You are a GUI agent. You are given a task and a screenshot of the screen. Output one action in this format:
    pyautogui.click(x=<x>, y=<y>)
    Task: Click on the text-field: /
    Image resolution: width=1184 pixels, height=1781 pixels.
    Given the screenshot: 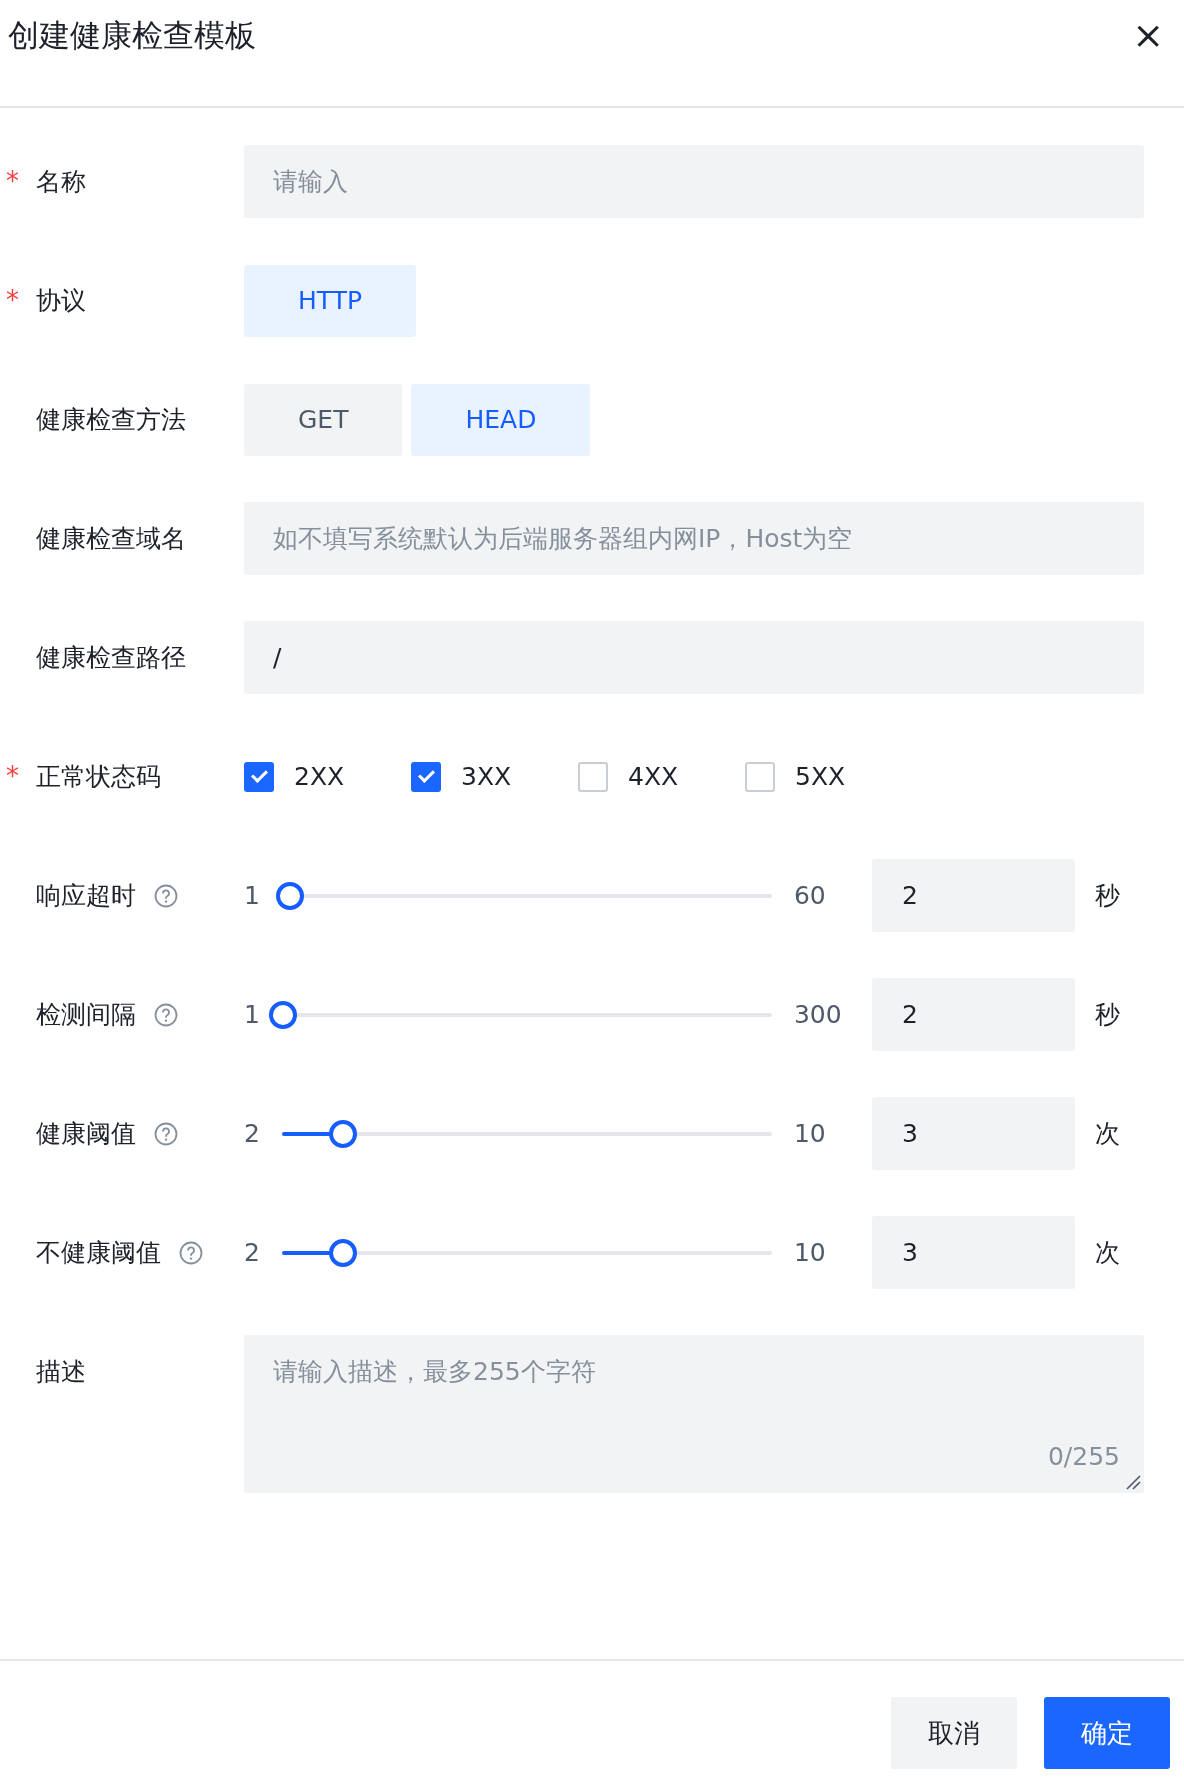 What is the action you would take?
    pyautogui.click(x=694, y=657)
    